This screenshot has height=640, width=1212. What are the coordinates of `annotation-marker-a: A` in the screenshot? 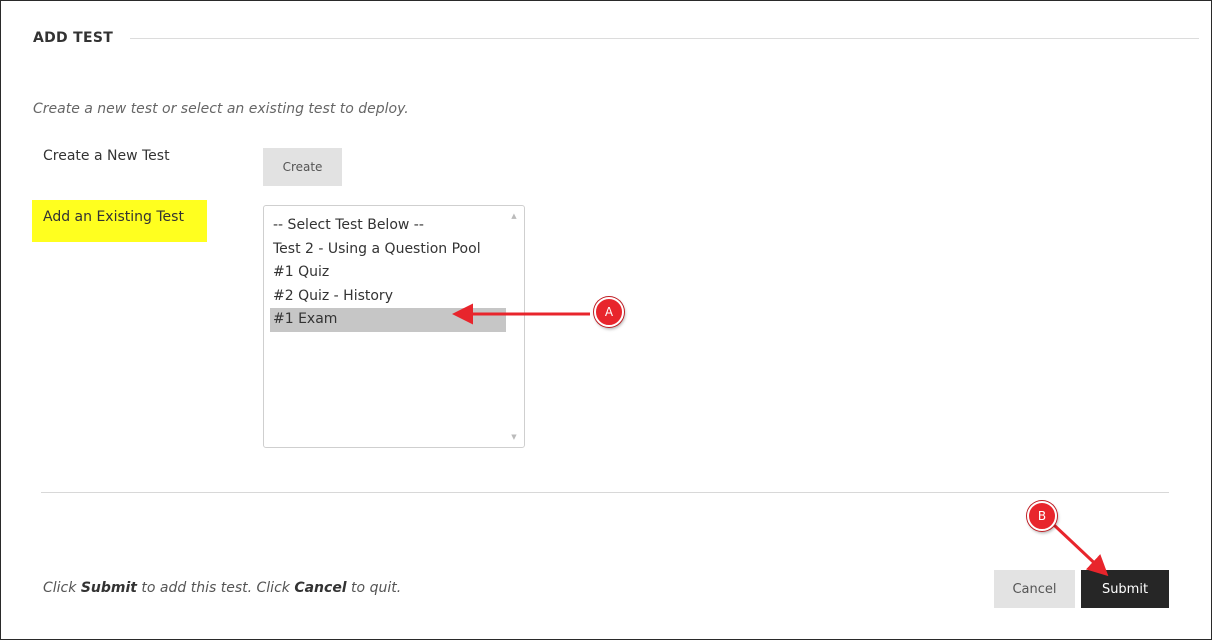 It's located at (609, 312).